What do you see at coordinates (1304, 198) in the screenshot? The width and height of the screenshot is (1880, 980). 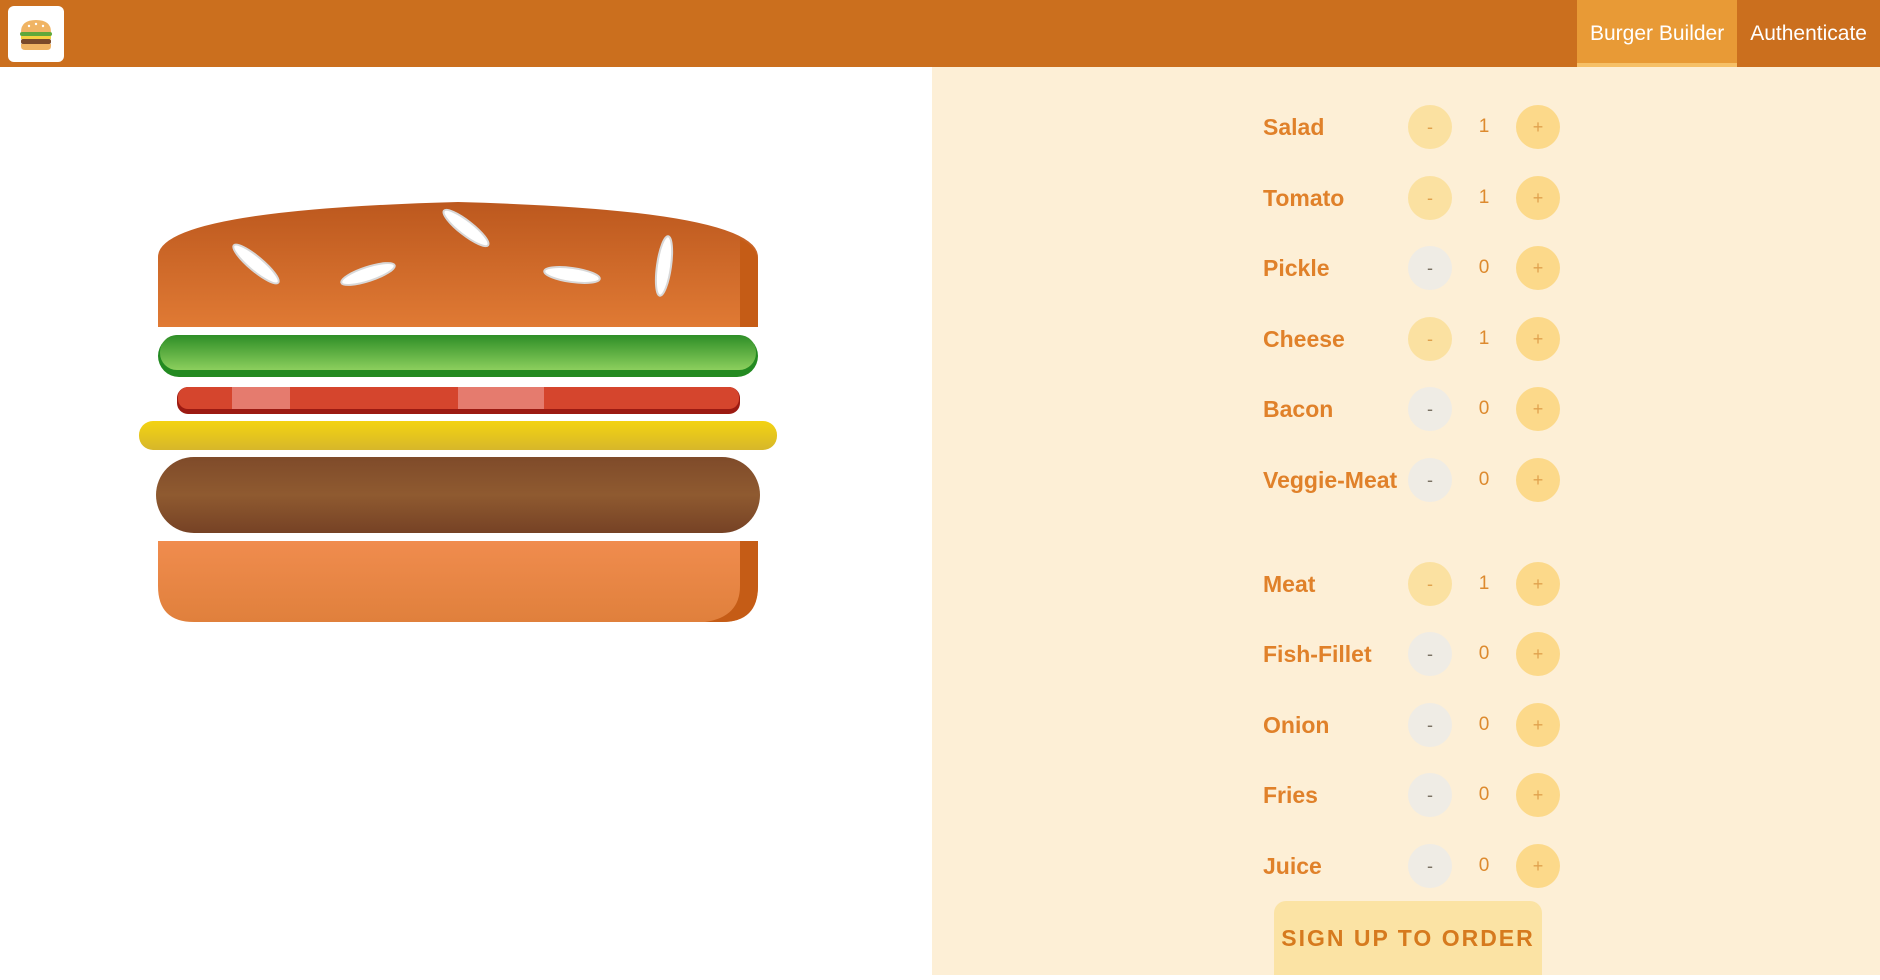 I see `ingredient-label: Tomato` at bounding box center [1304, 198].